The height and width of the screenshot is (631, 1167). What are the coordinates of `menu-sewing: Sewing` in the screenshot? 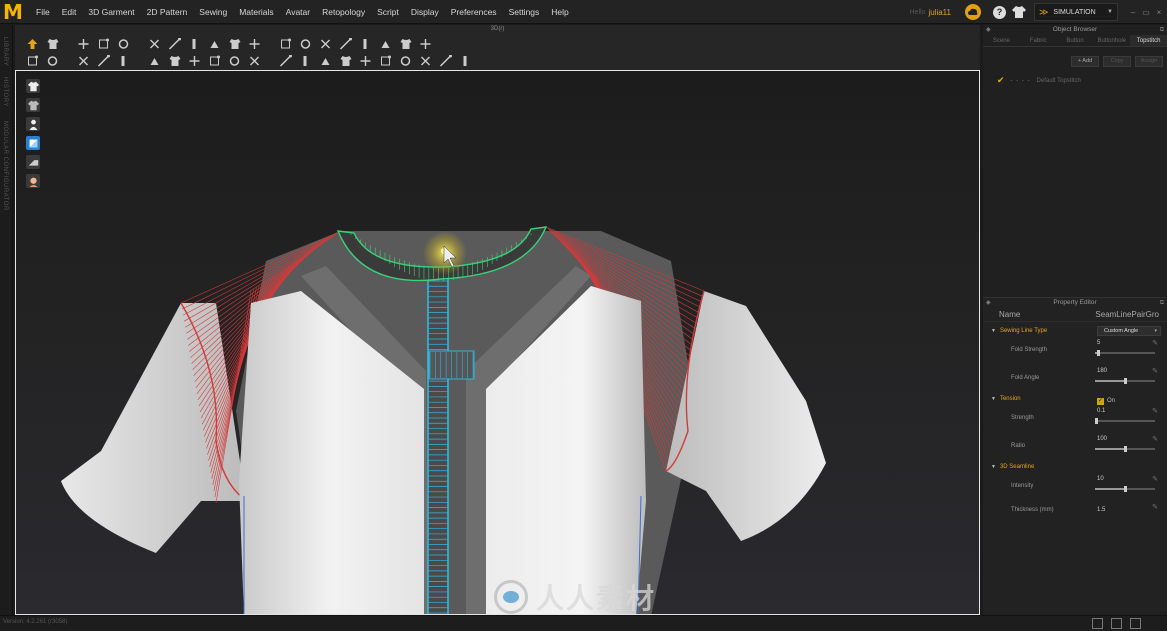 It's located at (213, 12).